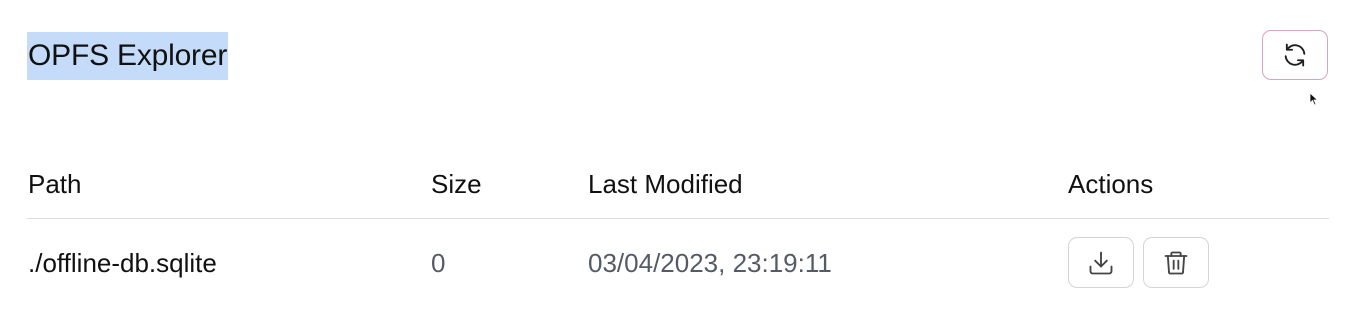 This screenshot has height=331, width=1355. What do you see at coordinates (710, 263) in the screenshot?
I see `file-last-modified: 03/04/2023, 23:19:11` at bounding box center [710, 263].